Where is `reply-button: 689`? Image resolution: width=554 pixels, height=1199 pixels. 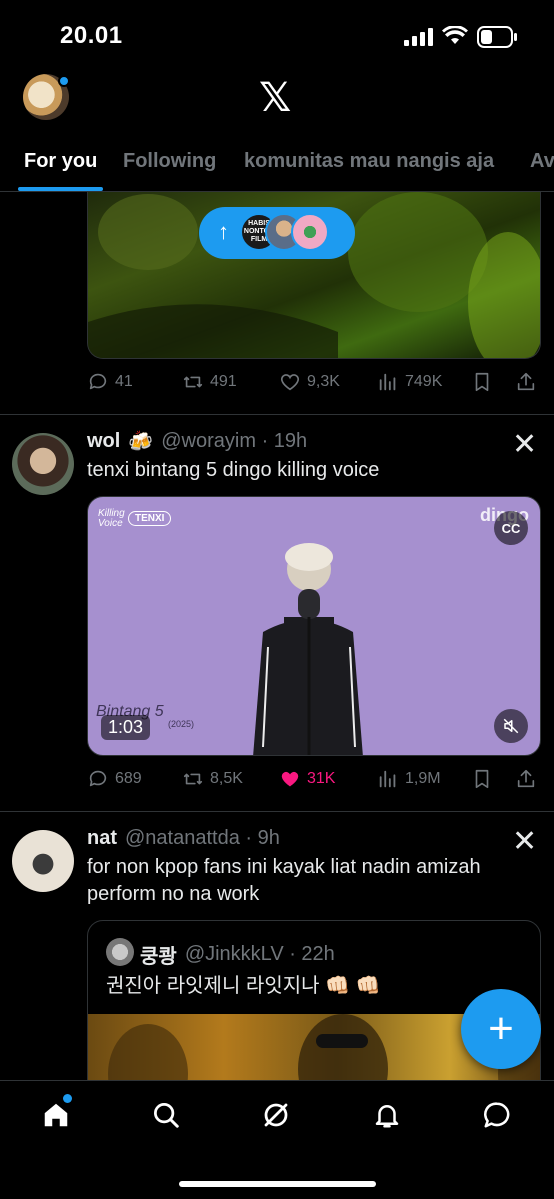
reply-button: 689 is located at coordinates (114, 779).